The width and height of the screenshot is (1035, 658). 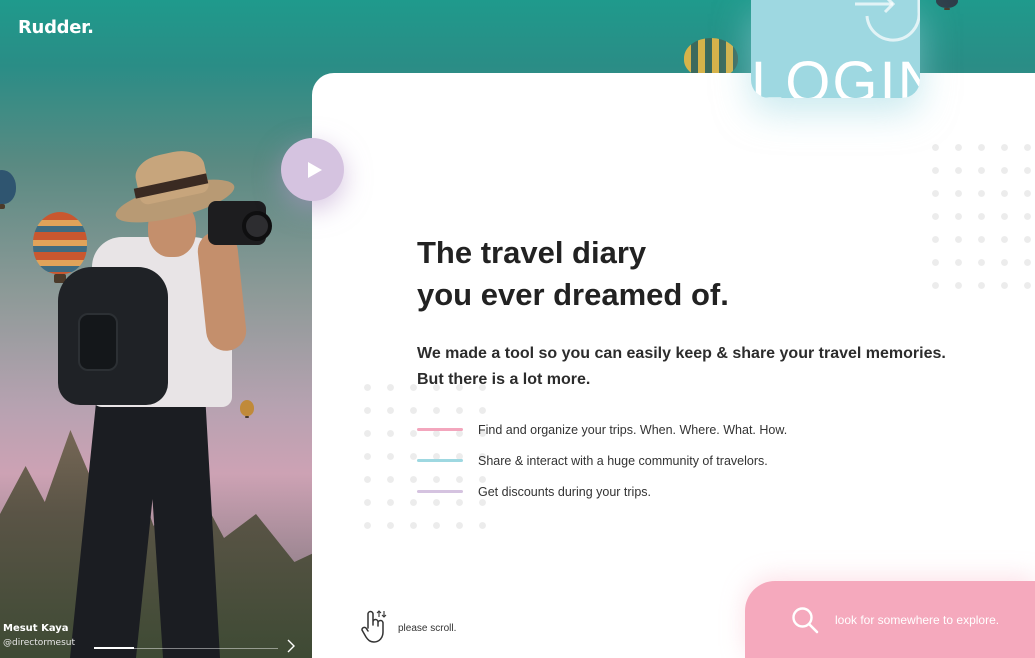 What do you see at coordinates (374, 626) in the screenshot?
I see `hand-scroll-icon` at bounding box center [374, 626].